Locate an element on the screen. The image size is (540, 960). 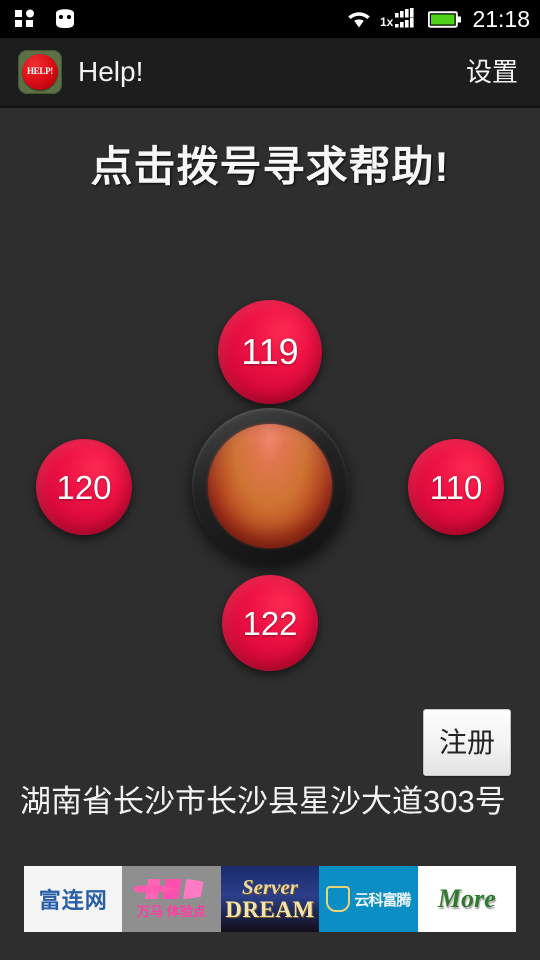
page-title: Help! is located at coordinates (111, 71).